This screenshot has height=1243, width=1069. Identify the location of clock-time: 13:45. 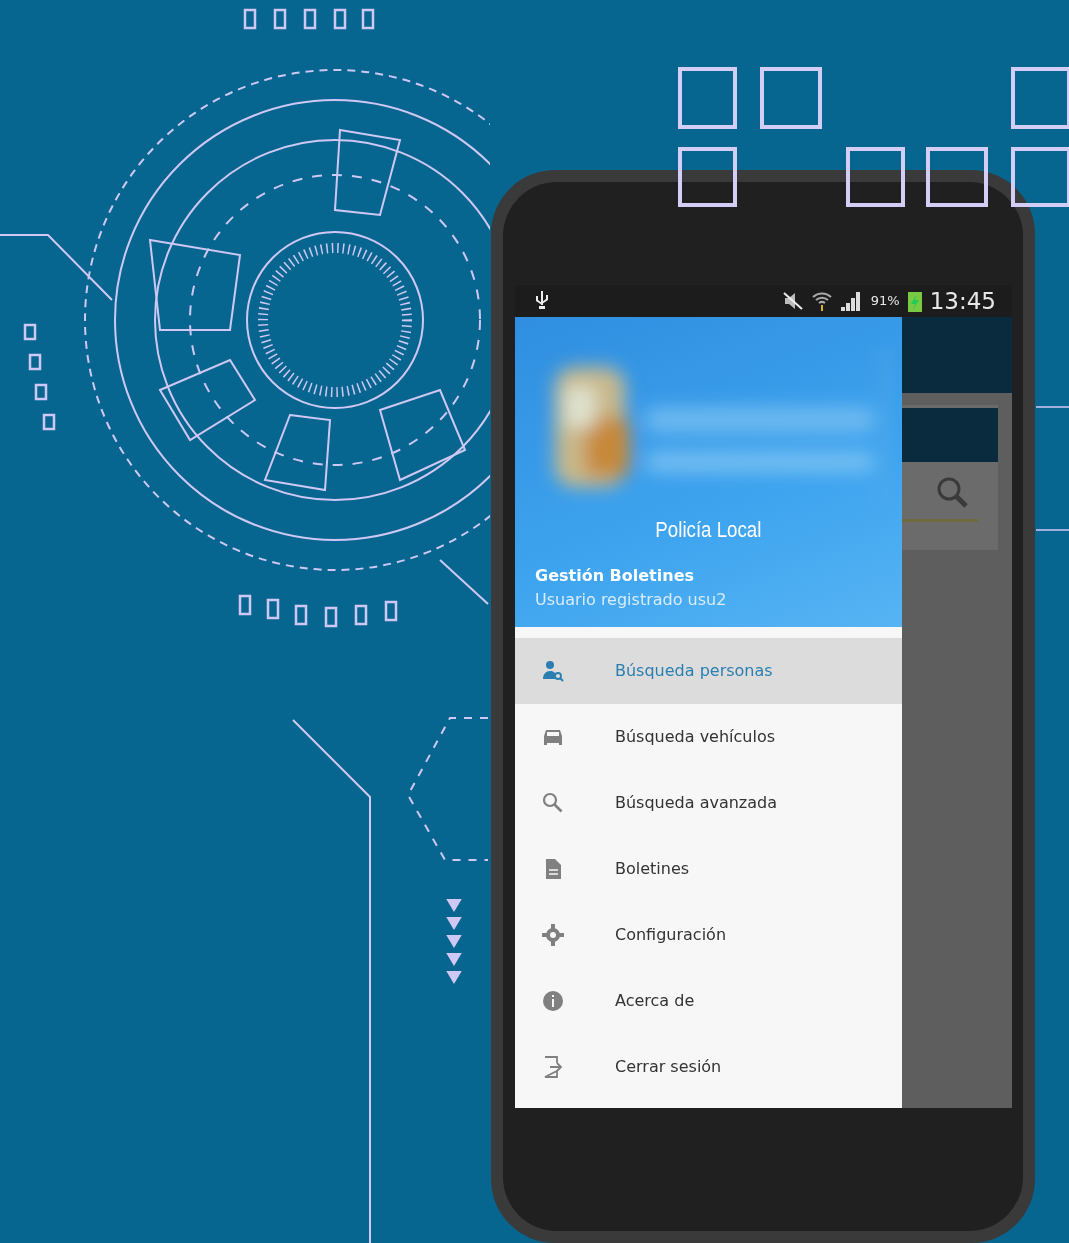
(962, 301).